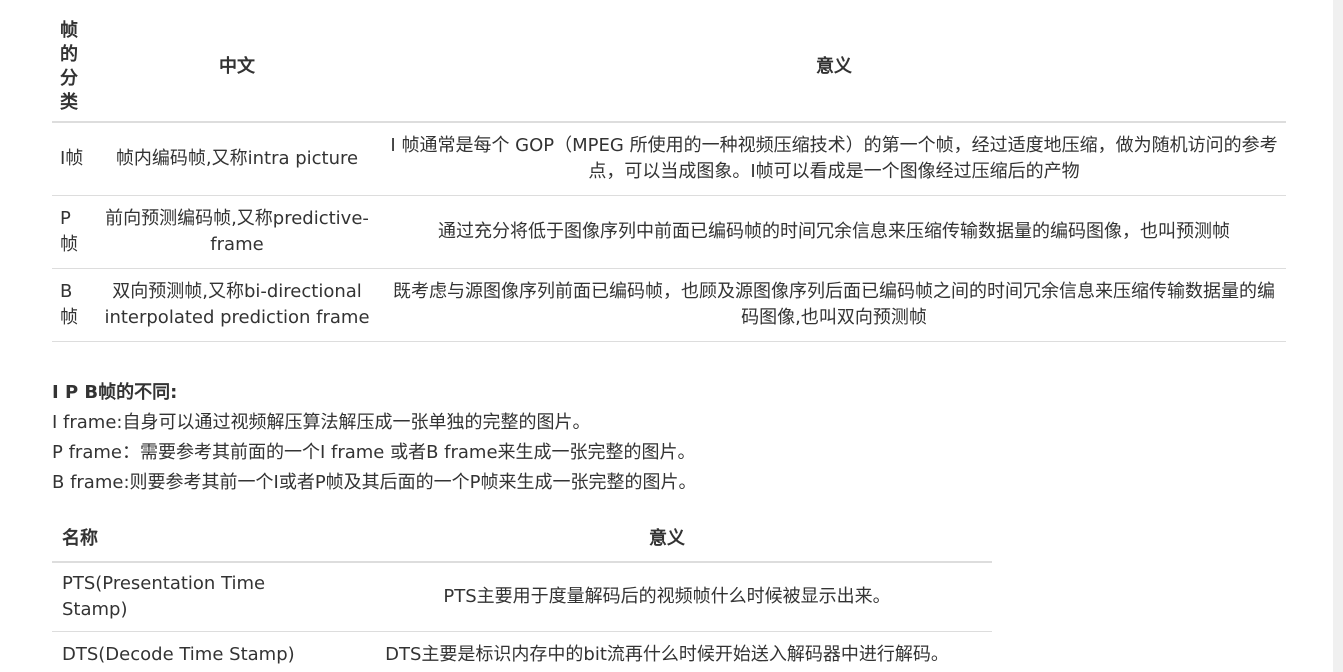  I want to click on frame-type-cell: P帧, so click(72, 232).